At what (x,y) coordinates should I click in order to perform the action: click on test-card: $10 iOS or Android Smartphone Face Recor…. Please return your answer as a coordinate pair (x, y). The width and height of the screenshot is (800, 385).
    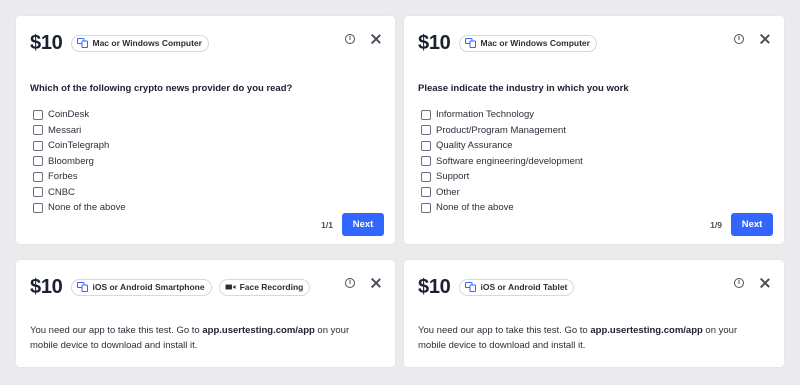
    Looking at the image, I should click on (205, 313).